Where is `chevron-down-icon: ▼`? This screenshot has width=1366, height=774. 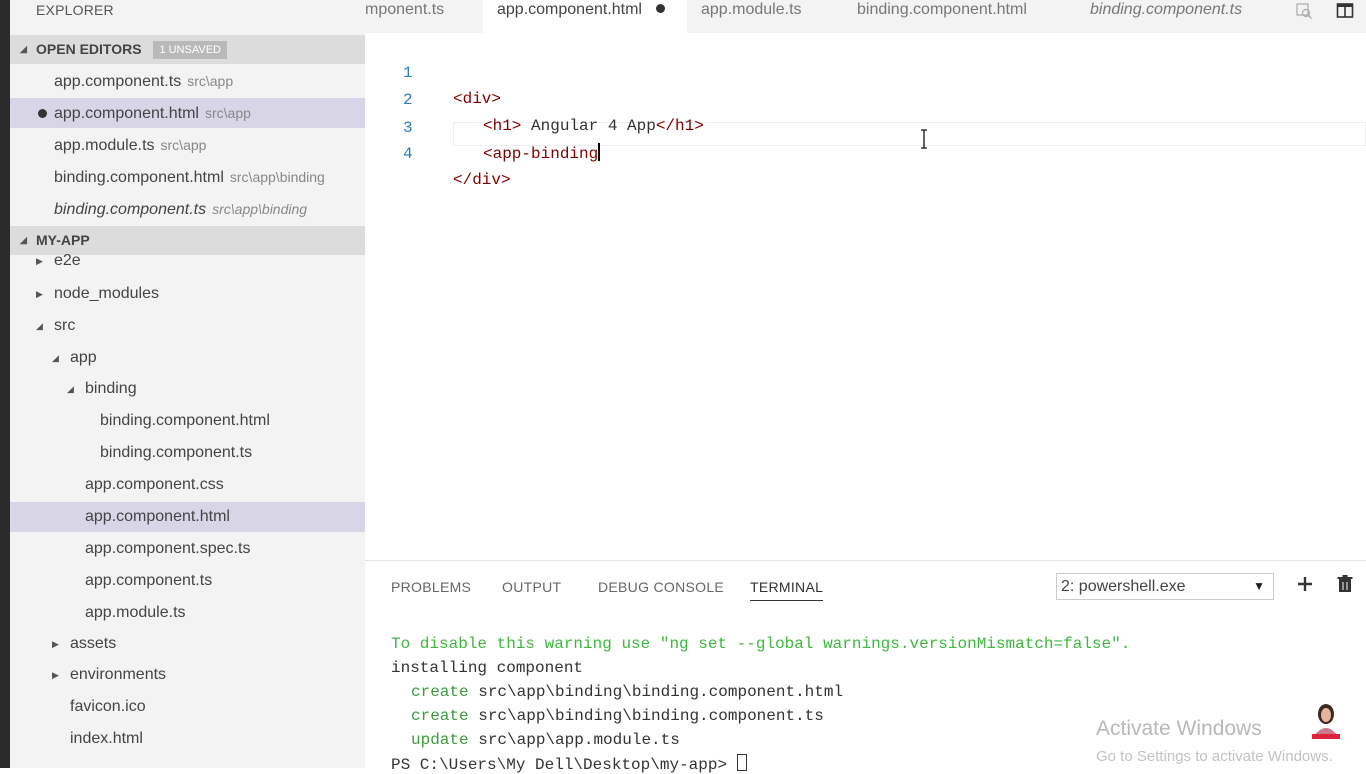
chevron-down-icon: ▼ is located at coordinates (1259, 586).